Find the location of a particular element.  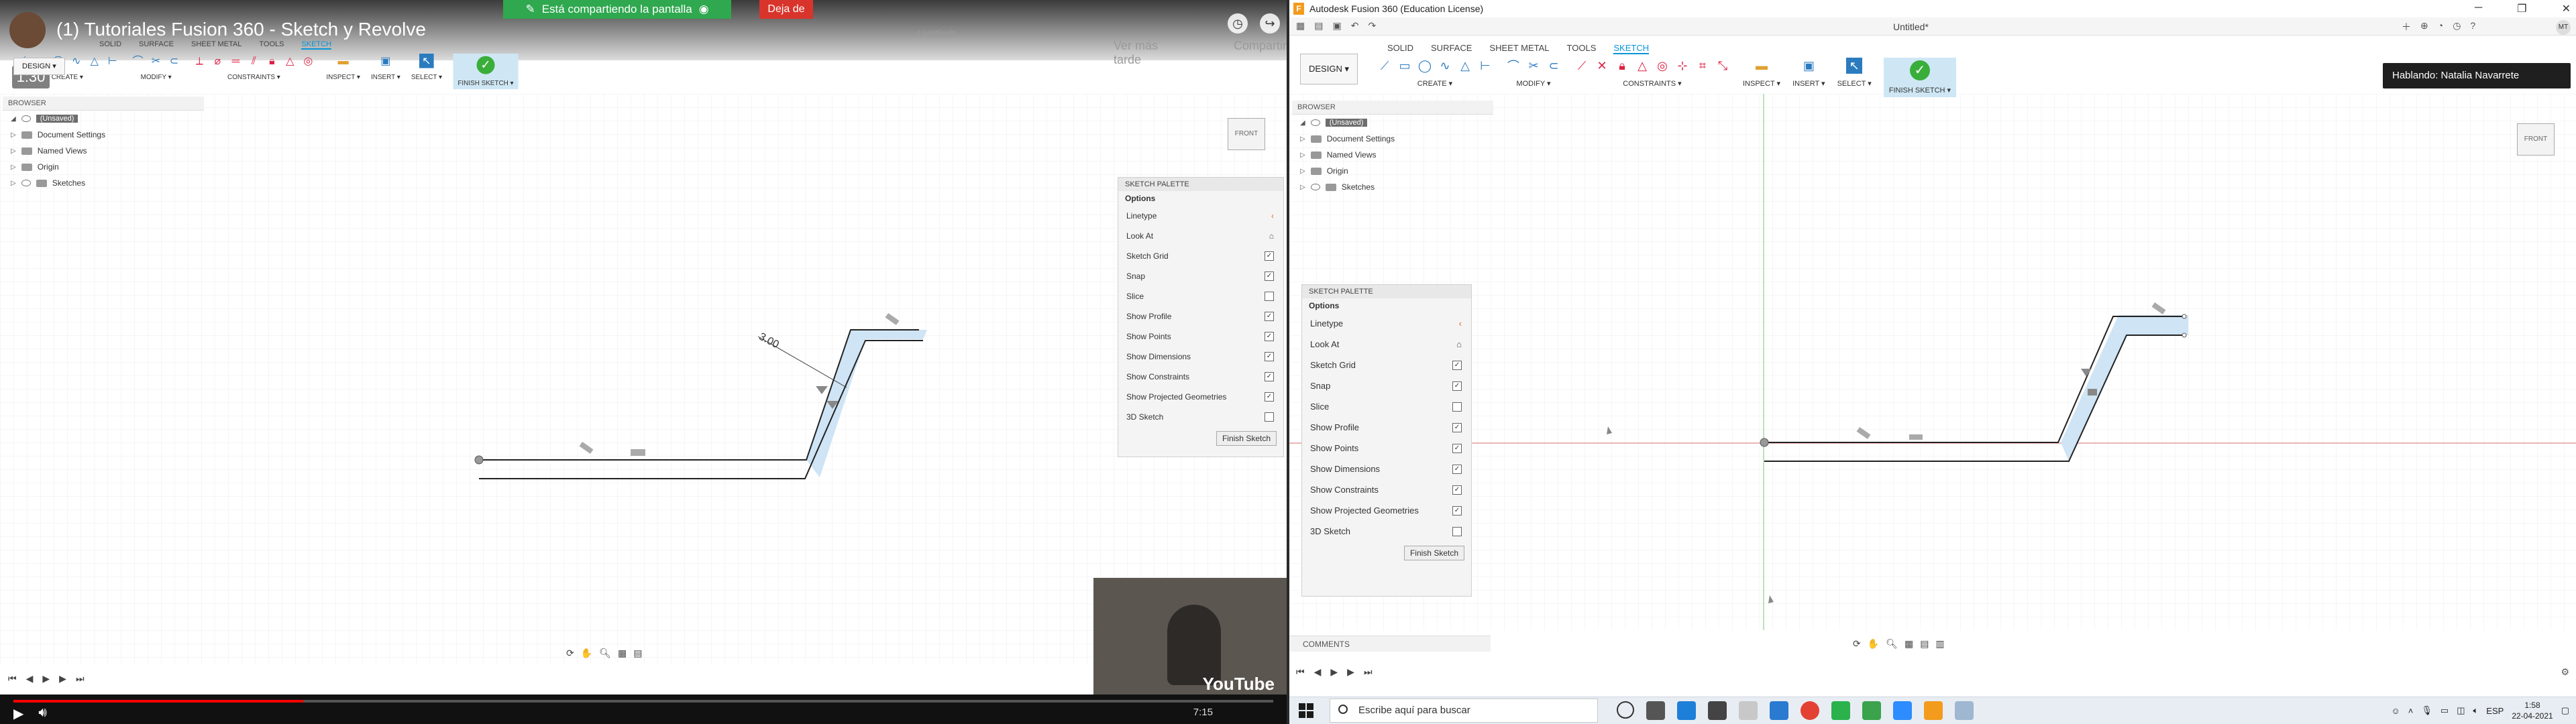

pan-icon: ✋ is located at coordinates (586, 653).